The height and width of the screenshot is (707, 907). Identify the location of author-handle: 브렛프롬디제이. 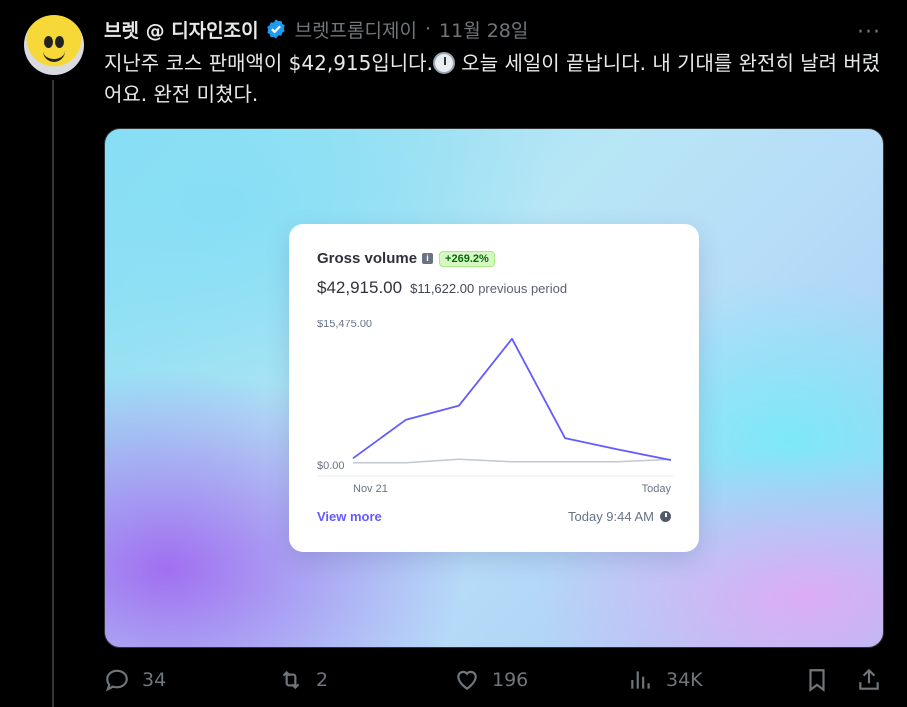
(356, 29).